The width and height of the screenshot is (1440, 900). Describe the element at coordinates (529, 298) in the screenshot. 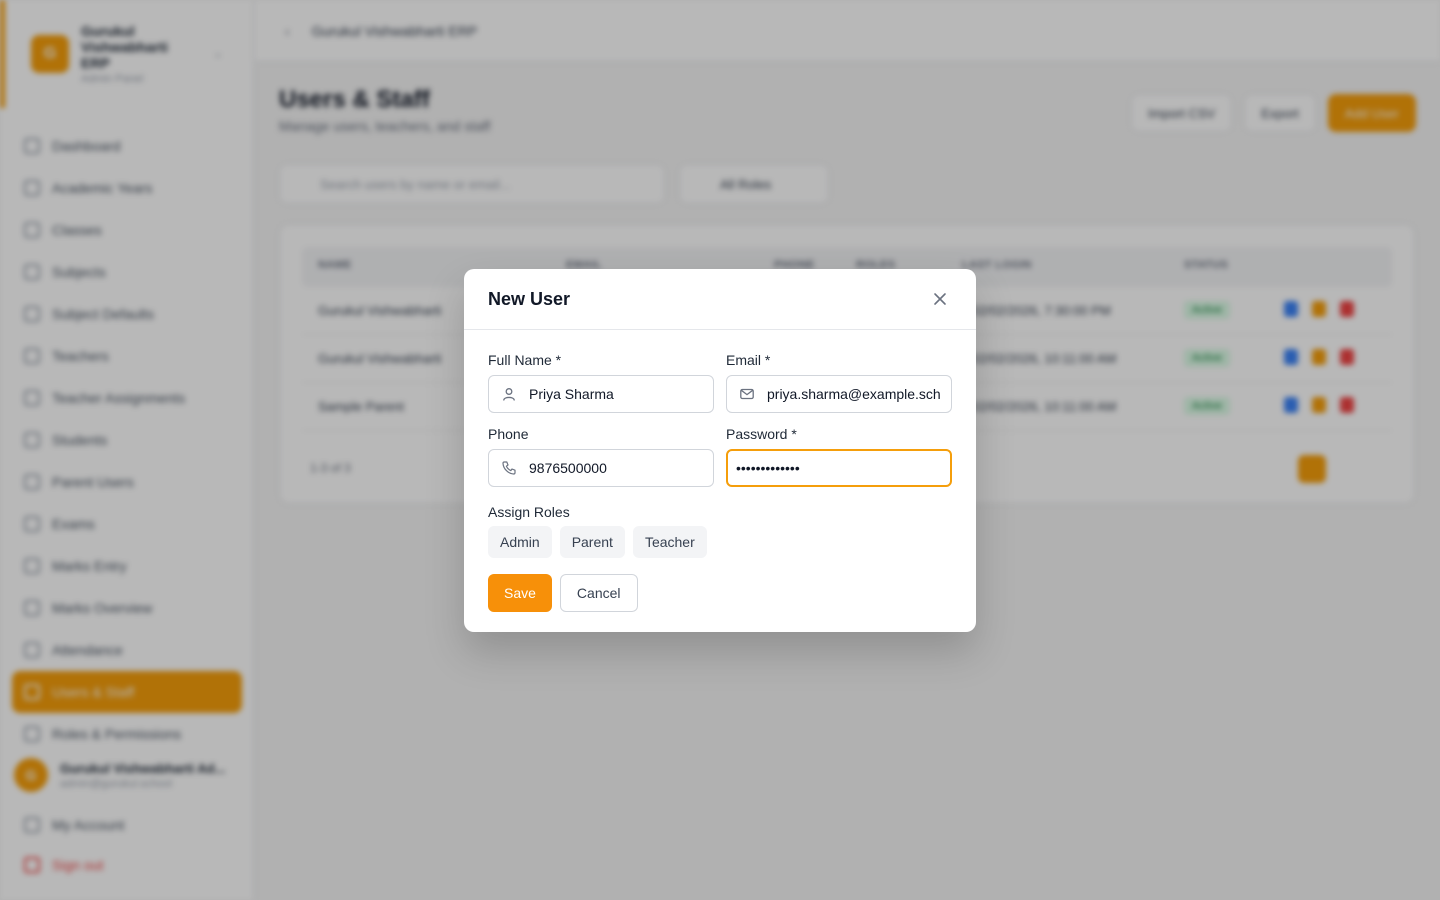

I see `dialog-title: New User` at that location.